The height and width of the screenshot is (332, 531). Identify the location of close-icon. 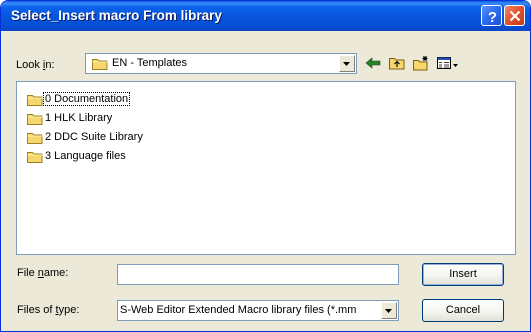
(515, 16).